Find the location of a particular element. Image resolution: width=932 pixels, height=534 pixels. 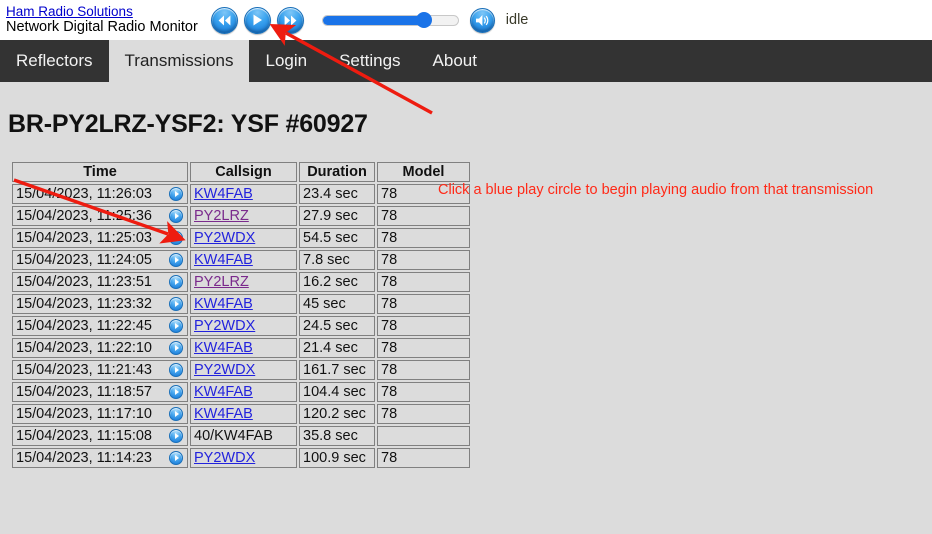

volume-icon is located at coordinates (482, 20).